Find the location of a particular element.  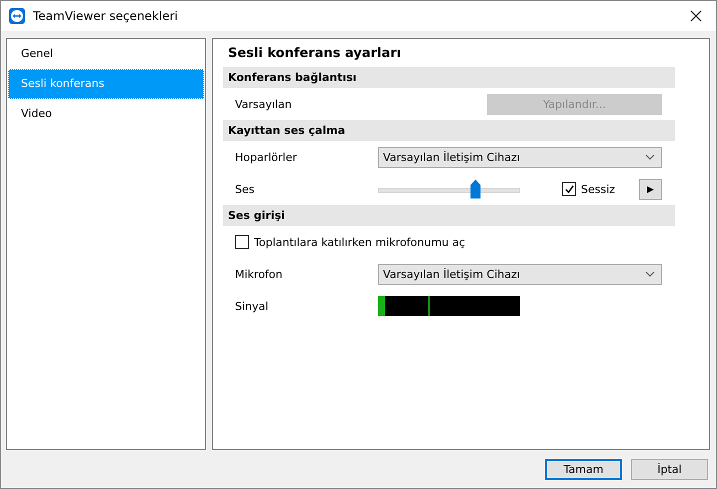

checkbox-label: Toplantılara katılırken mikrofonumu aç is located at coordinates (360, 242).